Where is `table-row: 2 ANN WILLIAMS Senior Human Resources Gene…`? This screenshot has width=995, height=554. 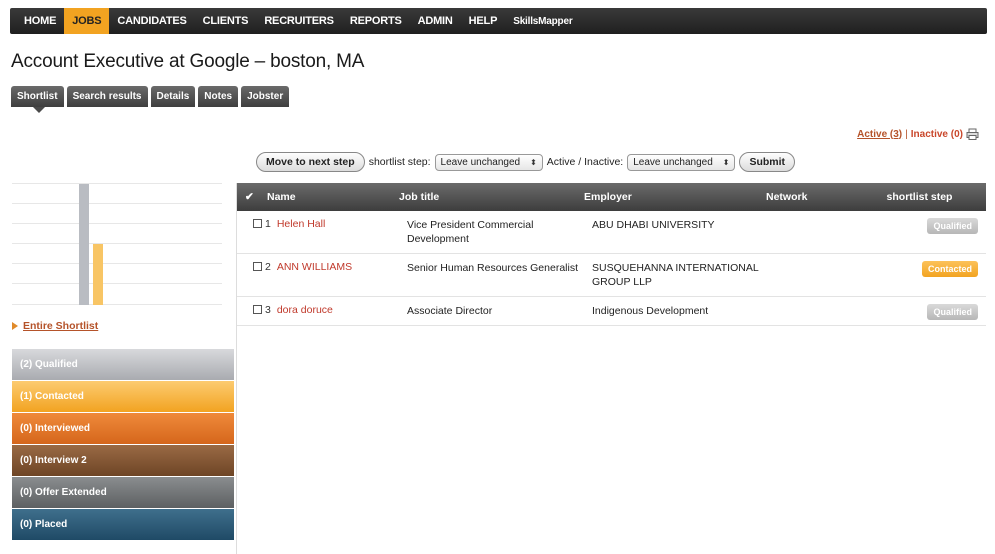 table-row: 2 ANN WILLIAMS Senior Human Resources Gene… is located at coordinates (611, 275).